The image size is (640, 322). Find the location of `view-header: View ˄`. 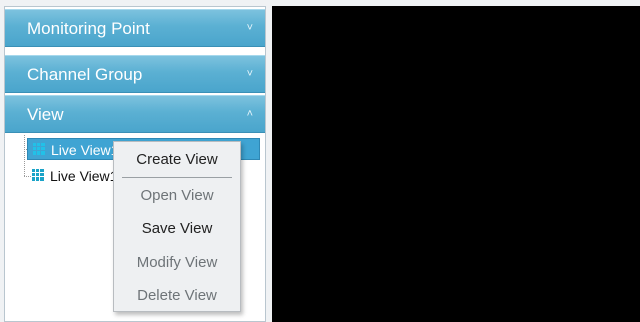

view-header: View ˄ is located at coordinates (135, 114).